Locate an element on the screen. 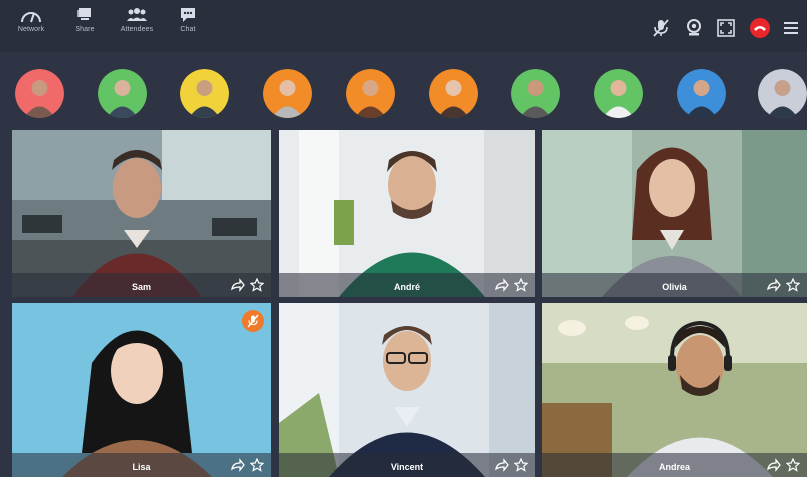  network-label: Network is located at coordinates (31, 29).